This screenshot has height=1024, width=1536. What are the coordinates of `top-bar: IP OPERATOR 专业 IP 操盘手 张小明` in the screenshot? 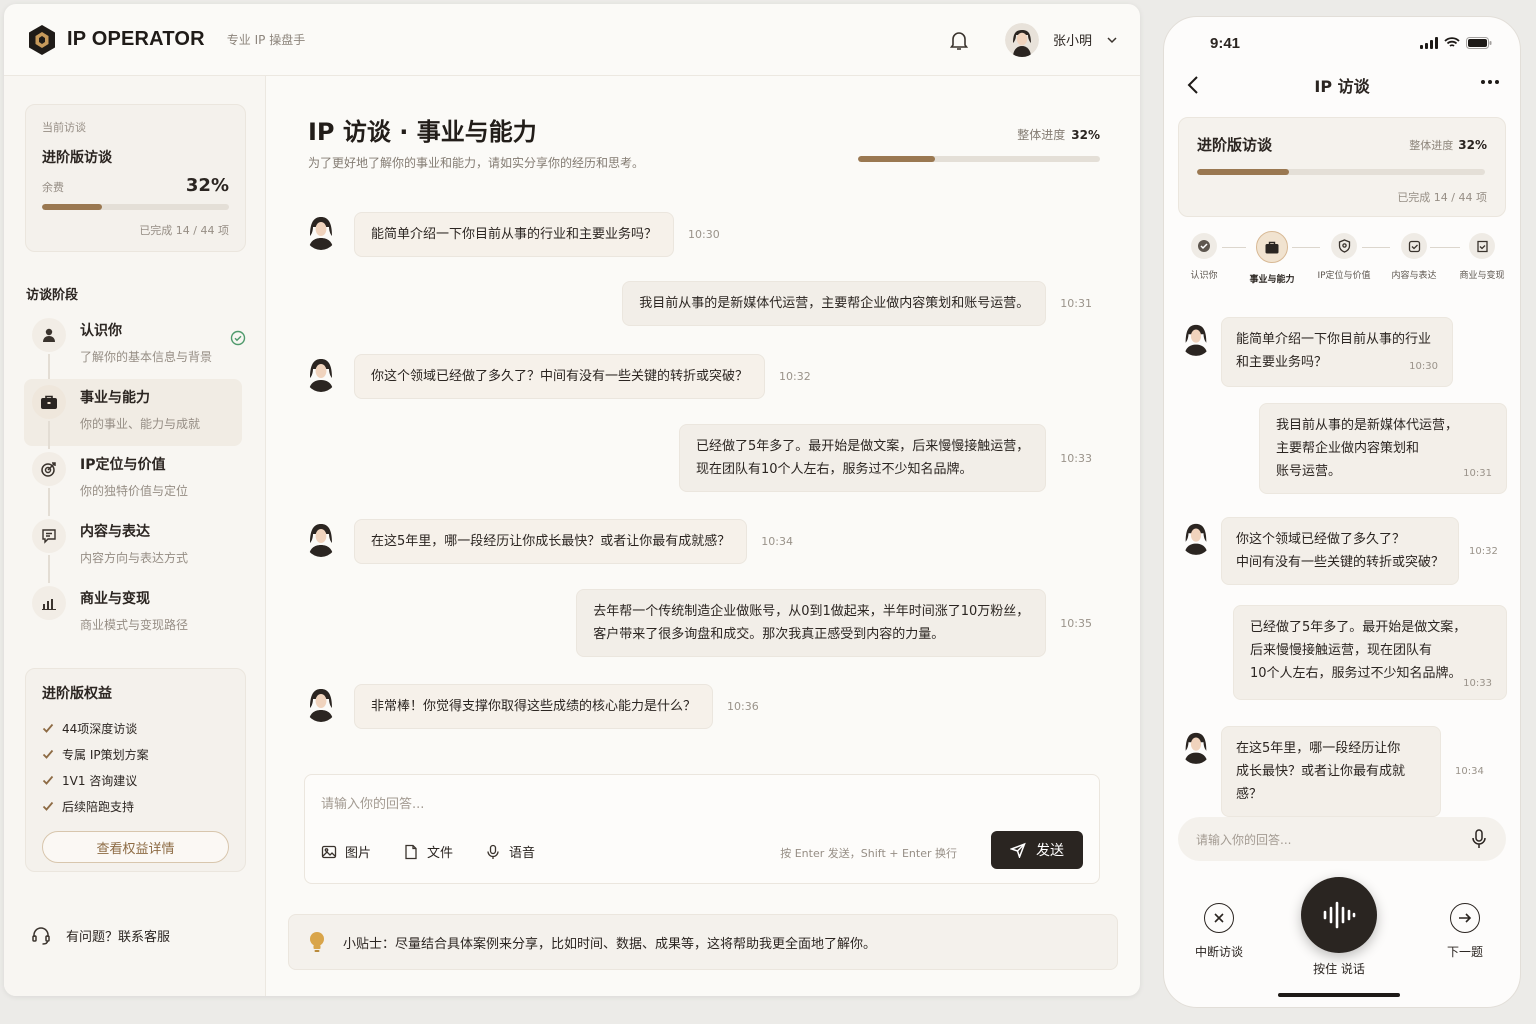 It's located at (572, 40).